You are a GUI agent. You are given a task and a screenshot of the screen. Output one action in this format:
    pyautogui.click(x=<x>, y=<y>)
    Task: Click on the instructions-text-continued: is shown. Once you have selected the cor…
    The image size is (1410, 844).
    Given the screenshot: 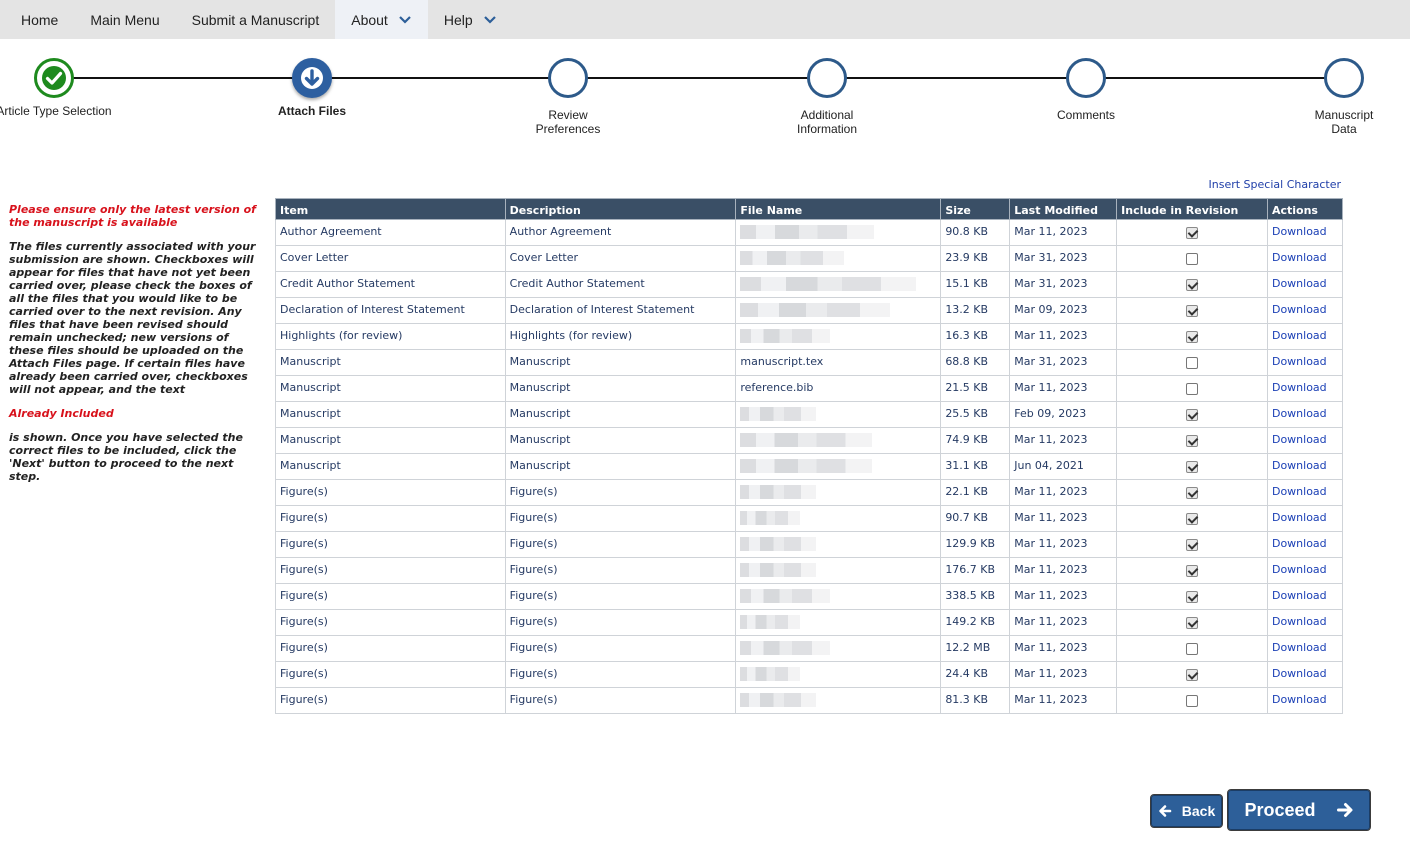 What is the action you would take?
    pyautogui.click(x=126, y=457)
    